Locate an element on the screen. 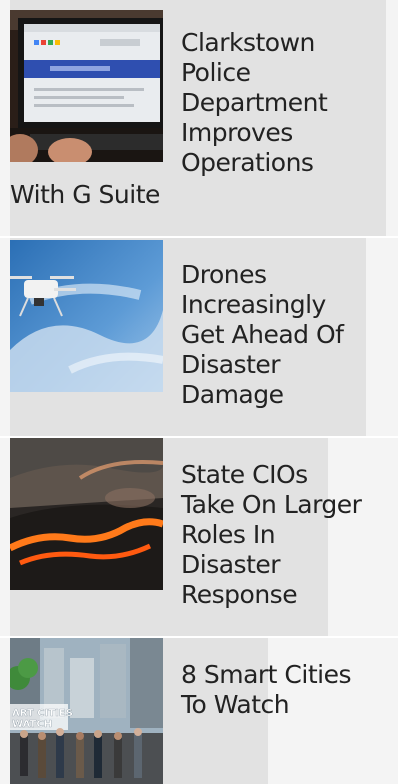  headline-line: Increasingly is located at coordinates (253, 304).